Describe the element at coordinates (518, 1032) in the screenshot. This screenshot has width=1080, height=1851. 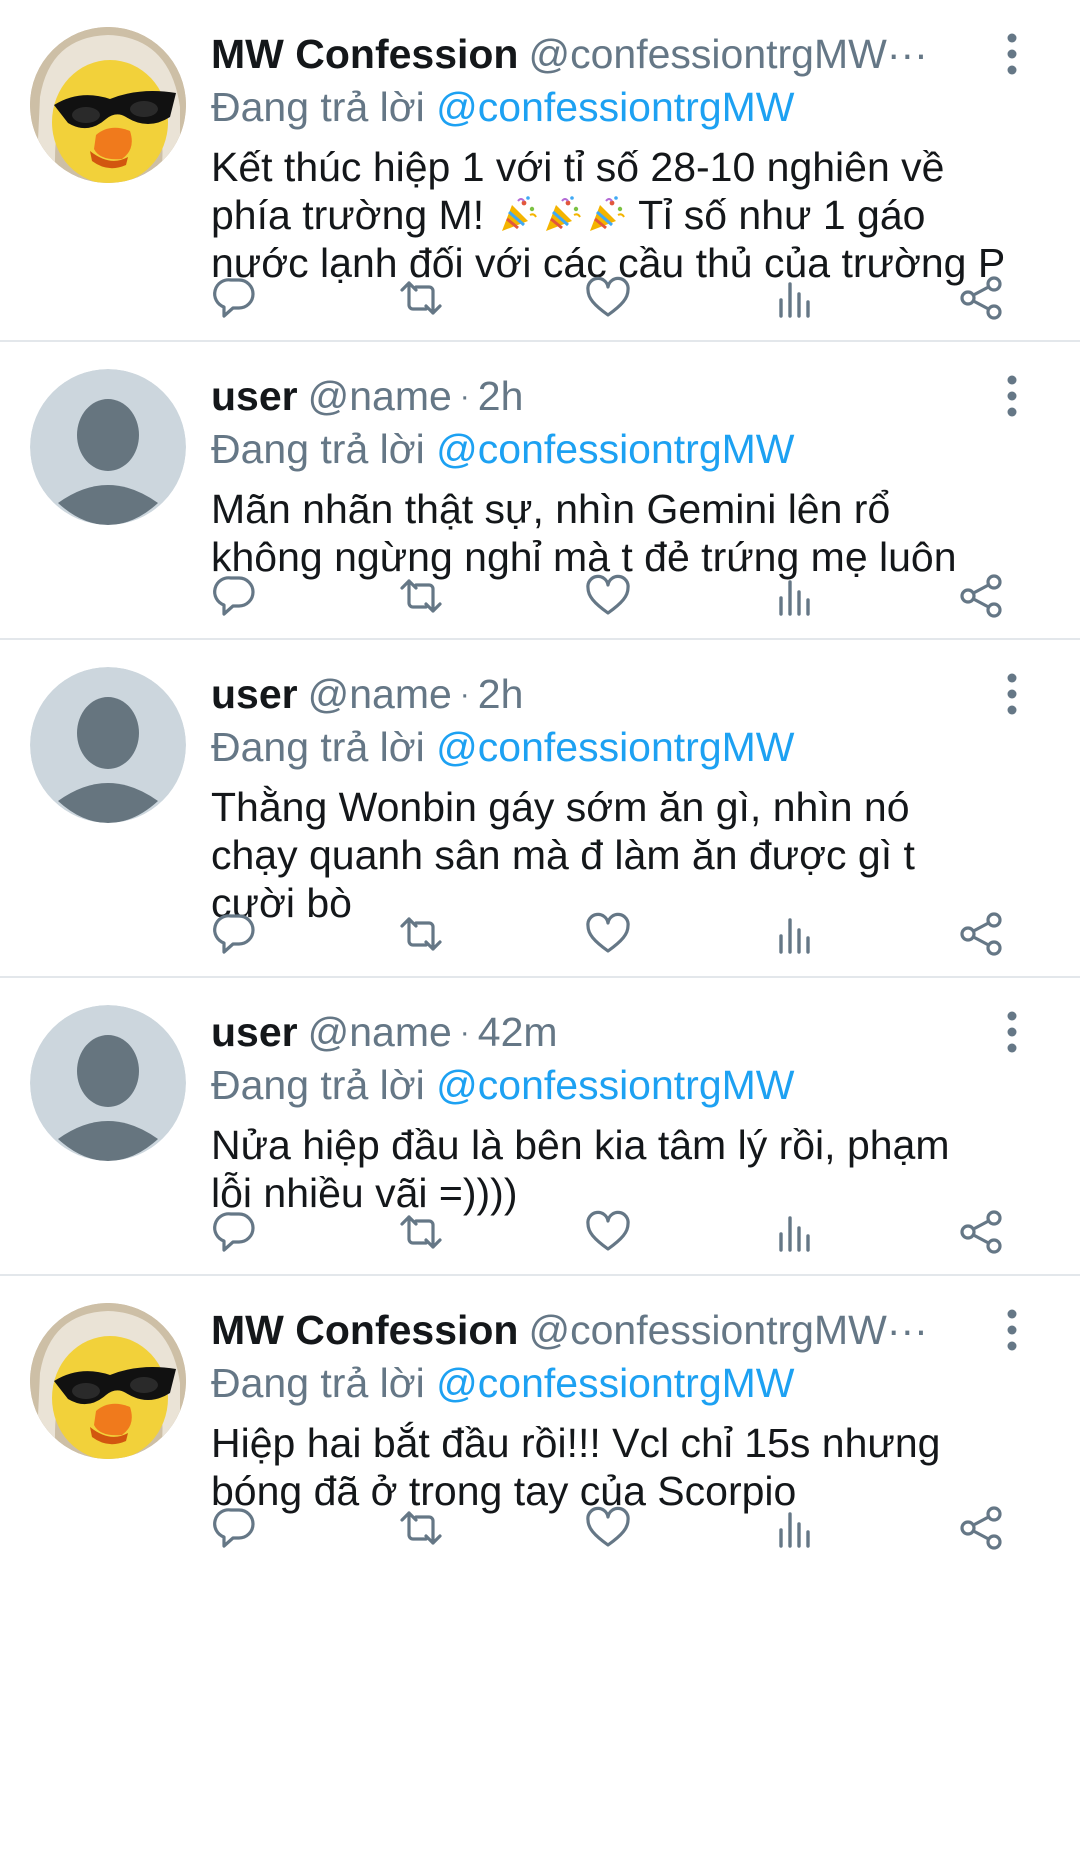
I see `tweet-time: 42m` at that location.